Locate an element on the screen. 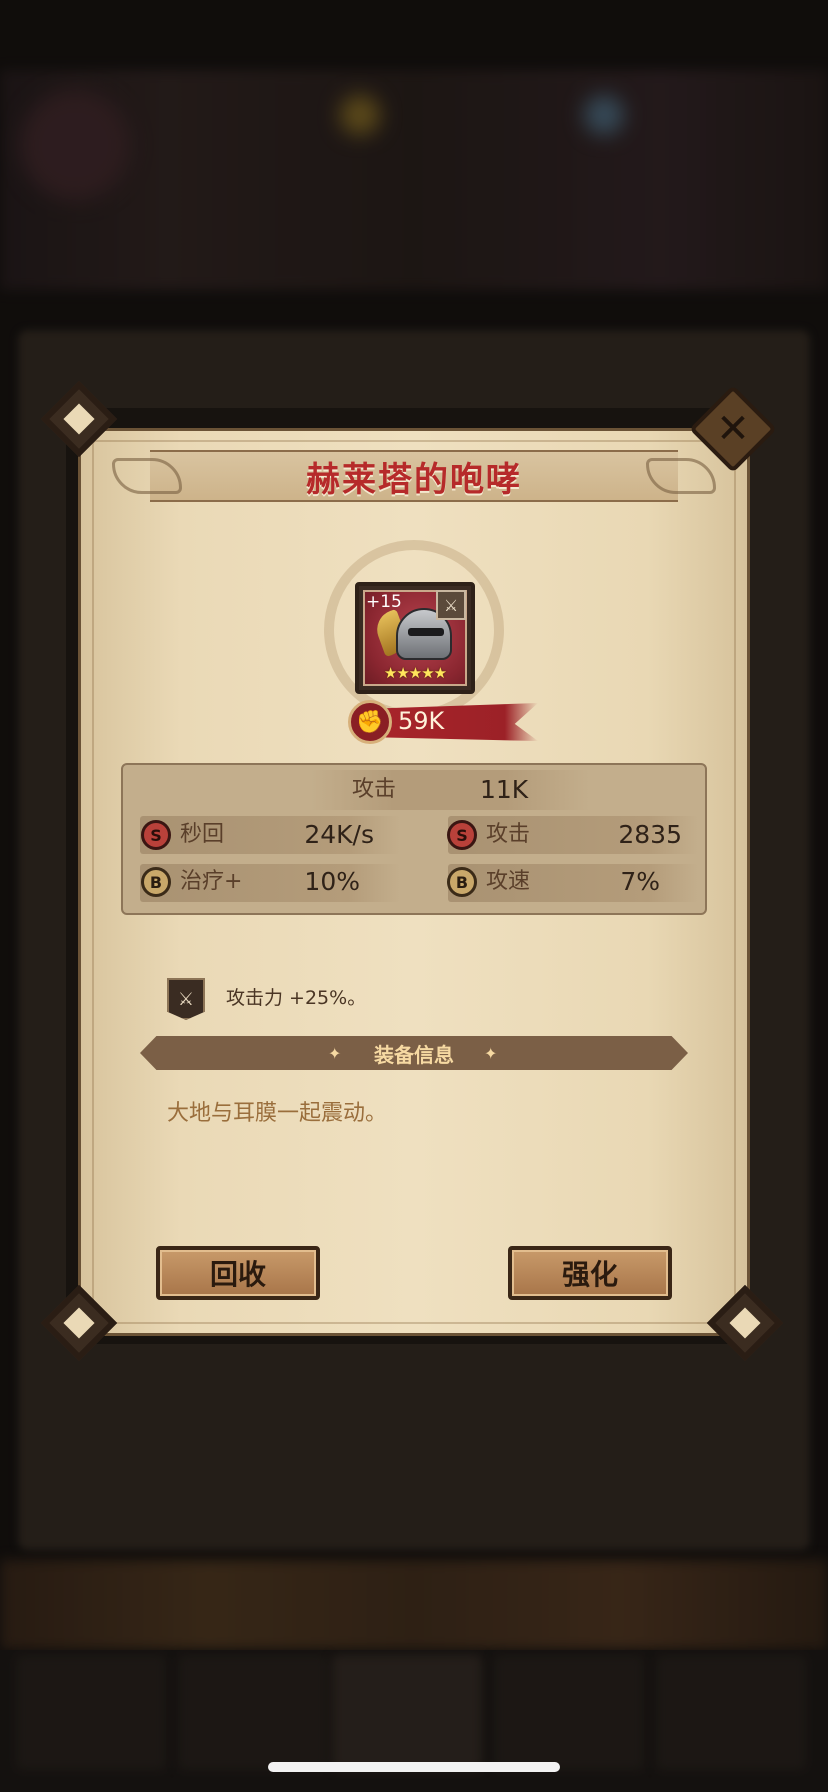 Image resolution: width=828 pixels, height=1792 pixels. close-icon: ✕ is located at coordinates (733, 429).